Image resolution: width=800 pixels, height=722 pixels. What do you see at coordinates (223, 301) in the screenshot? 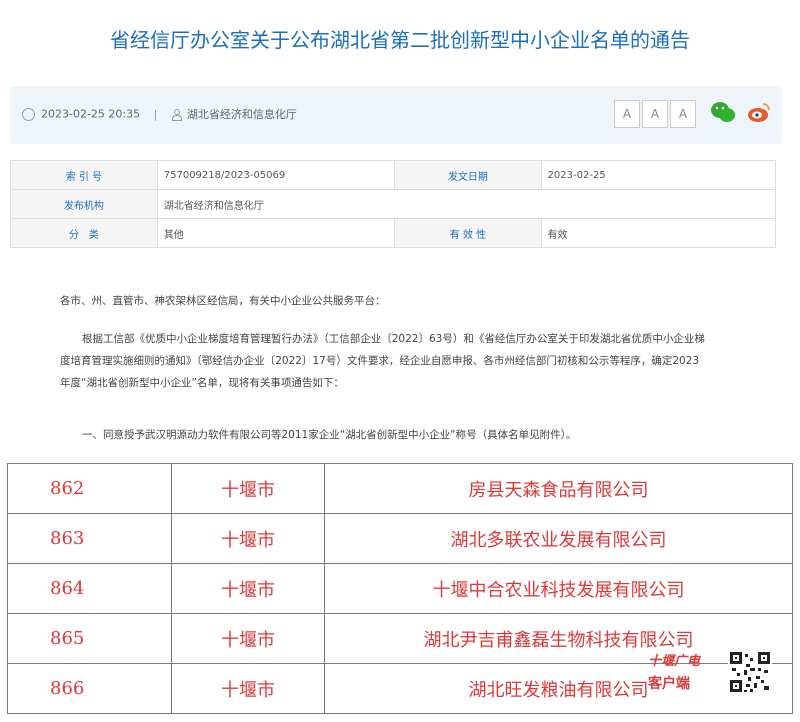
I see `salutation: 各市、州、直管市、神农架林区经信局，有关中小企业公共服务平台：` at bounding box center [223, 301].